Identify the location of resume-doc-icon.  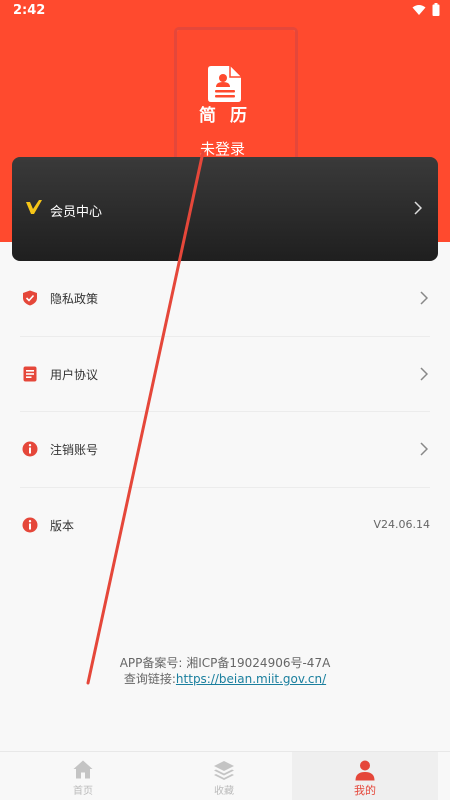
(224, 84).